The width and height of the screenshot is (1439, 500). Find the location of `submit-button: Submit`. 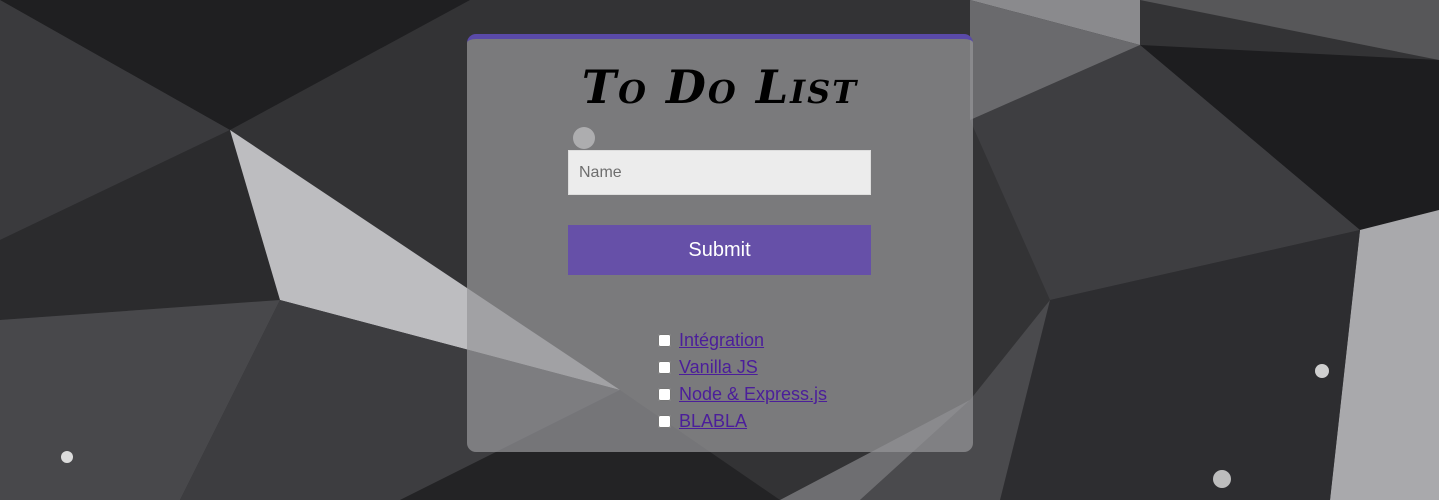

submit-button: Submit is located at coordinates (719, 250).